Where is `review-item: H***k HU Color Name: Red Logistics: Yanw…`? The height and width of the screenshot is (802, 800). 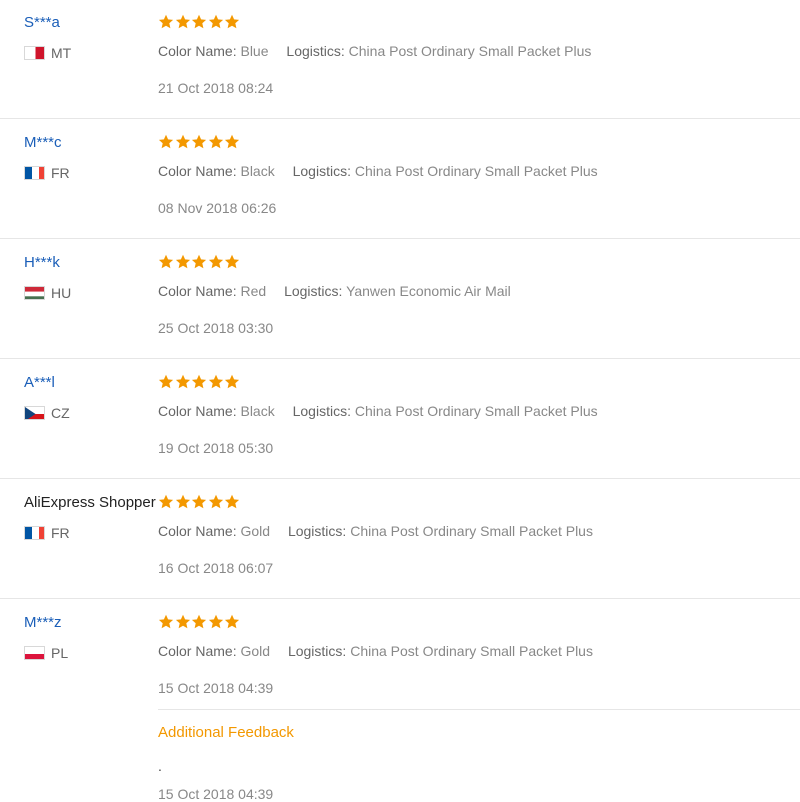 review-item: H***k HU Color Name: Red Logistics: Yanw… is located at coordinates (400, 299).